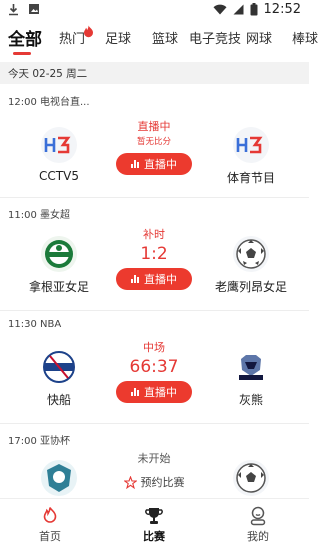 This screenshot has height=550, width=320. Describe the element at coordinates (215, 37) in the screenshot. I see `tab-esports: 电子竞技` at that location.